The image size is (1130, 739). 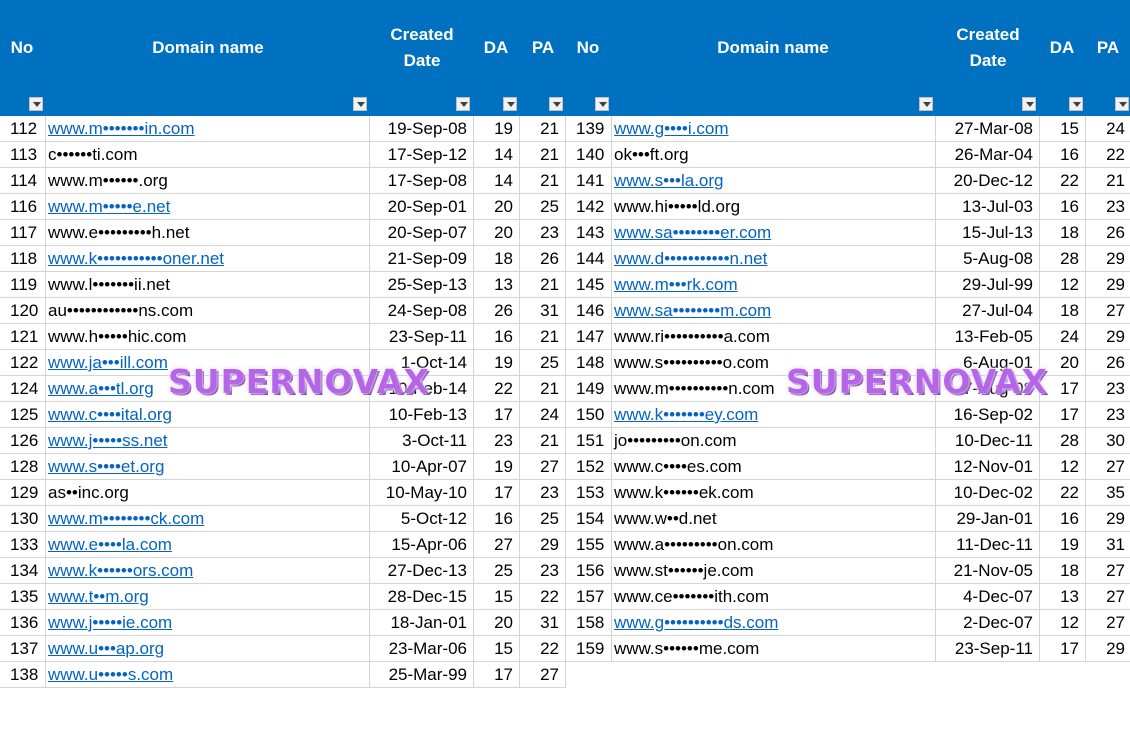 What do you see at coordinates (283, 155) in the screenshot?
I see `table-row: 113 c••••••ti.com 17-Sep-12 14 21` at bounding box center [283, 155].